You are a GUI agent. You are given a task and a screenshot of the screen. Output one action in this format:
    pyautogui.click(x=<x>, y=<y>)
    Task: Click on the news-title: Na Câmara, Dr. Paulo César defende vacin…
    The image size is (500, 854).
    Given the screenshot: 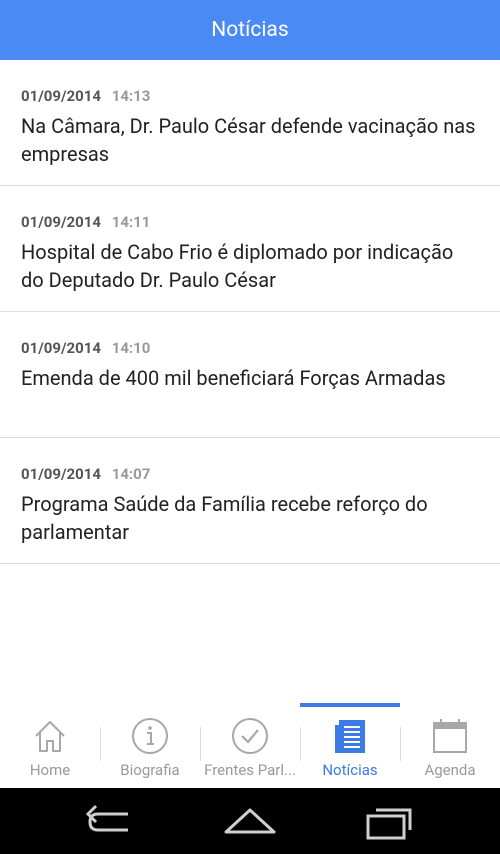 What is the action you would take?
    pyautogui.click(x=248, y=140)
    